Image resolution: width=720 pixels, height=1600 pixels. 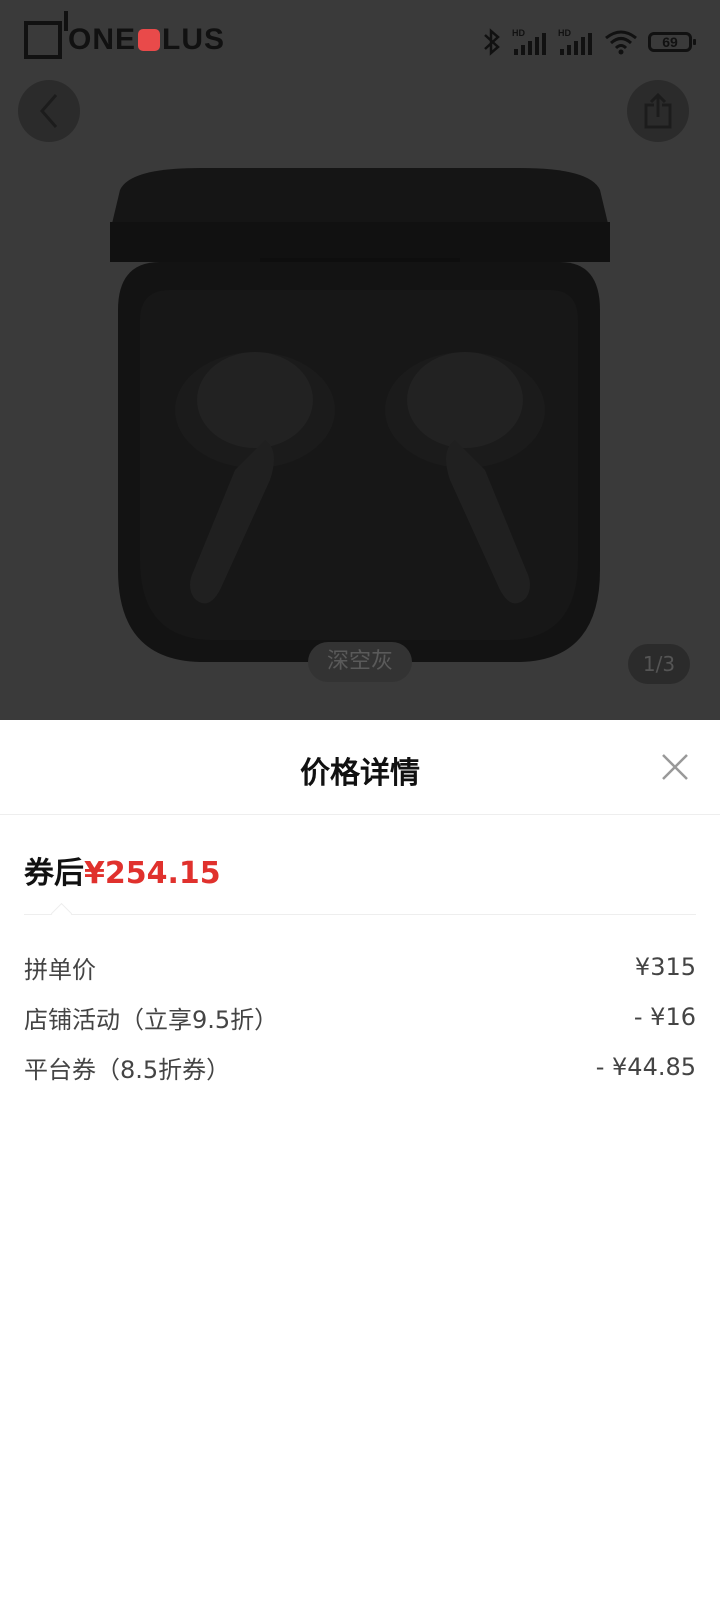 I want to click on final-price-value: ¥254.15, so click(x=152, y=873).